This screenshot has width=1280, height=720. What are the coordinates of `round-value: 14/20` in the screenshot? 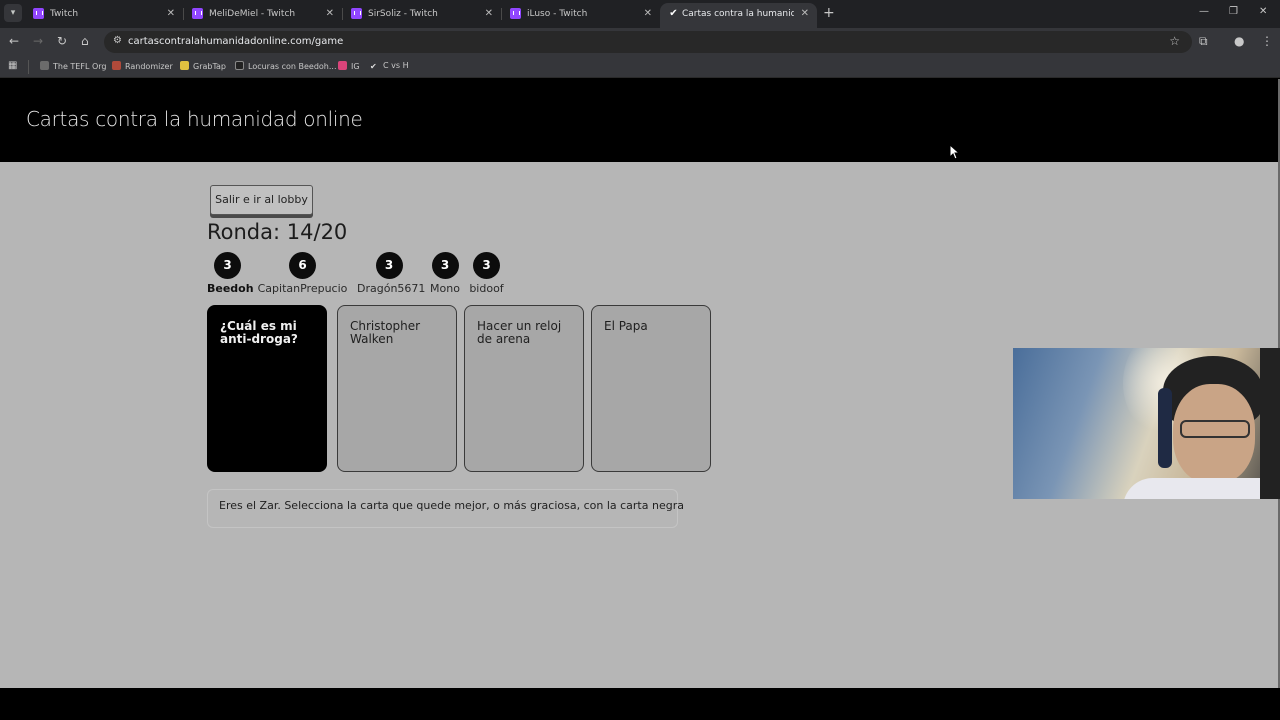 It's located at (317, 232).